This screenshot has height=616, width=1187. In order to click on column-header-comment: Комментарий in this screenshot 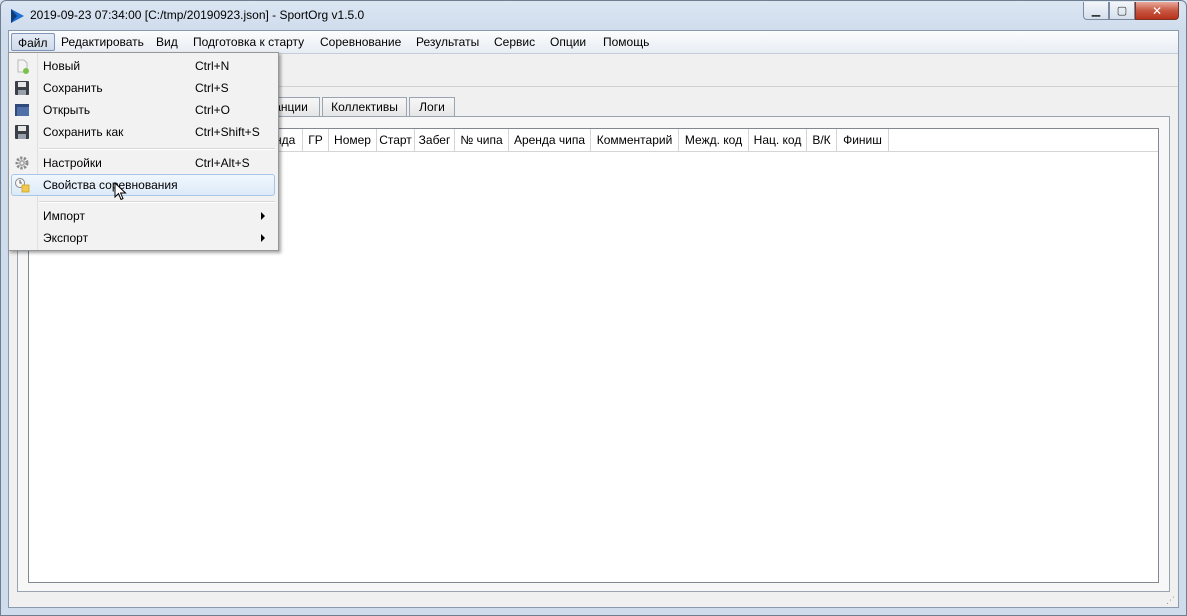, I will do `click(635, 140)`.